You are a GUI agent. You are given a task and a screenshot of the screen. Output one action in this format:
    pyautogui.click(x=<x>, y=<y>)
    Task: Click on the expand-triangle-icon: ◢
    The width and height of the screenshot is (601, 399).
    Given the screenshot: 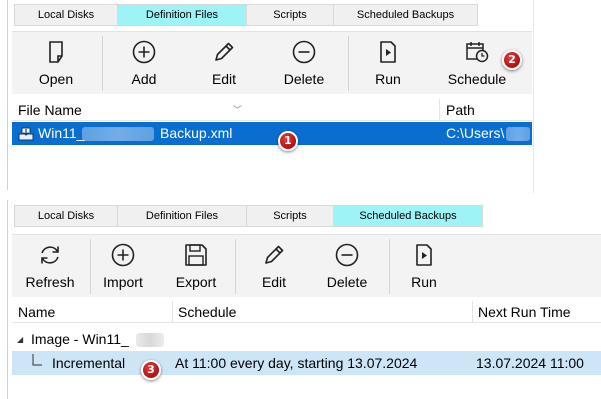 What is the action you would take?
    pyautogui.click(x=20, y=339)
    